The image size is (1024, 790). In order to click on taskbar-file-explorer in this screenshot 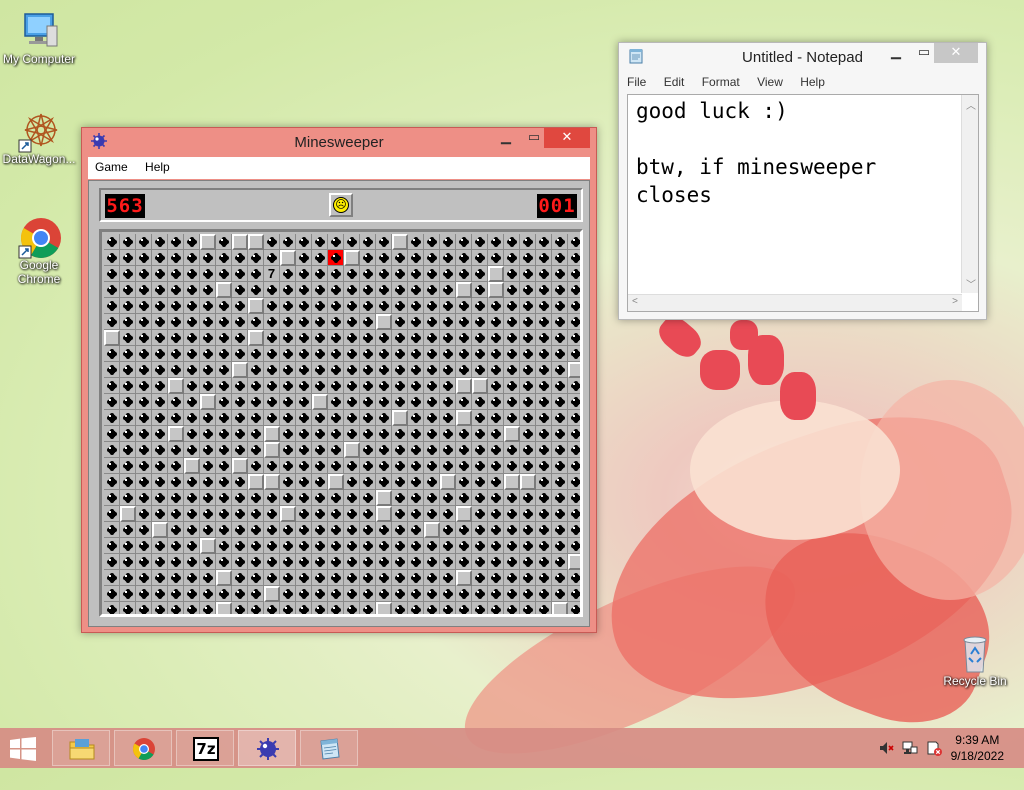, I will do `click(81, 748)`.